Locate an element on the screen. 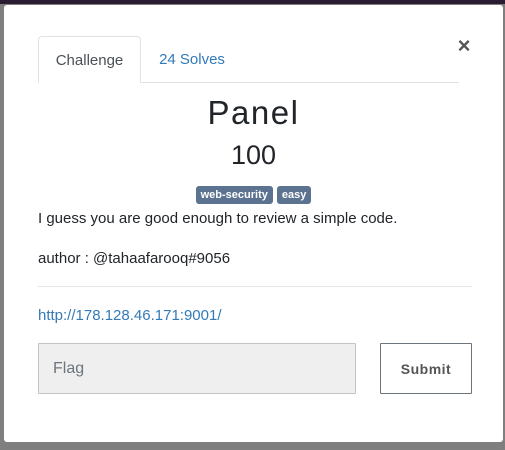 This screenshot has width=505, height=450. background-strip is located at coordinates (252, 2).